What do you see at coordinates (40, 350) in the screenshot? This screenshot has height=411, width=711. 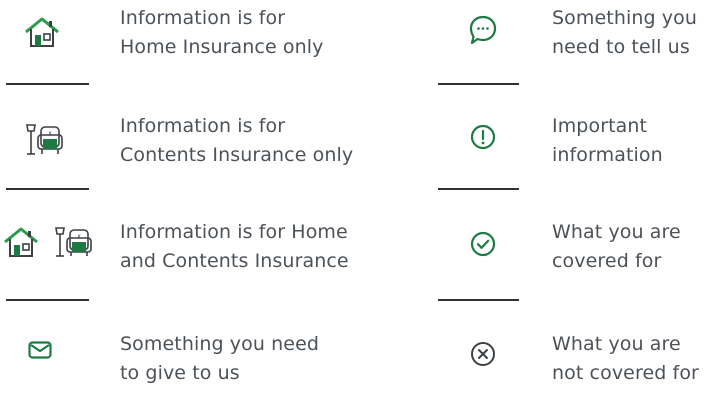 I see `envelope-icon` at bounding box center [40, 350].